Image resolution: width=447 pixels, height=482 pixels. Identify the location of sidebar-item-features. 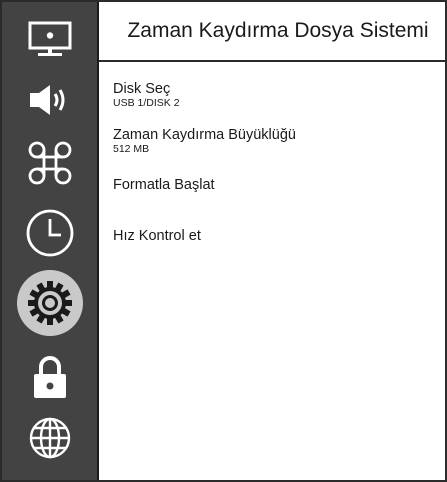
(49, 163).